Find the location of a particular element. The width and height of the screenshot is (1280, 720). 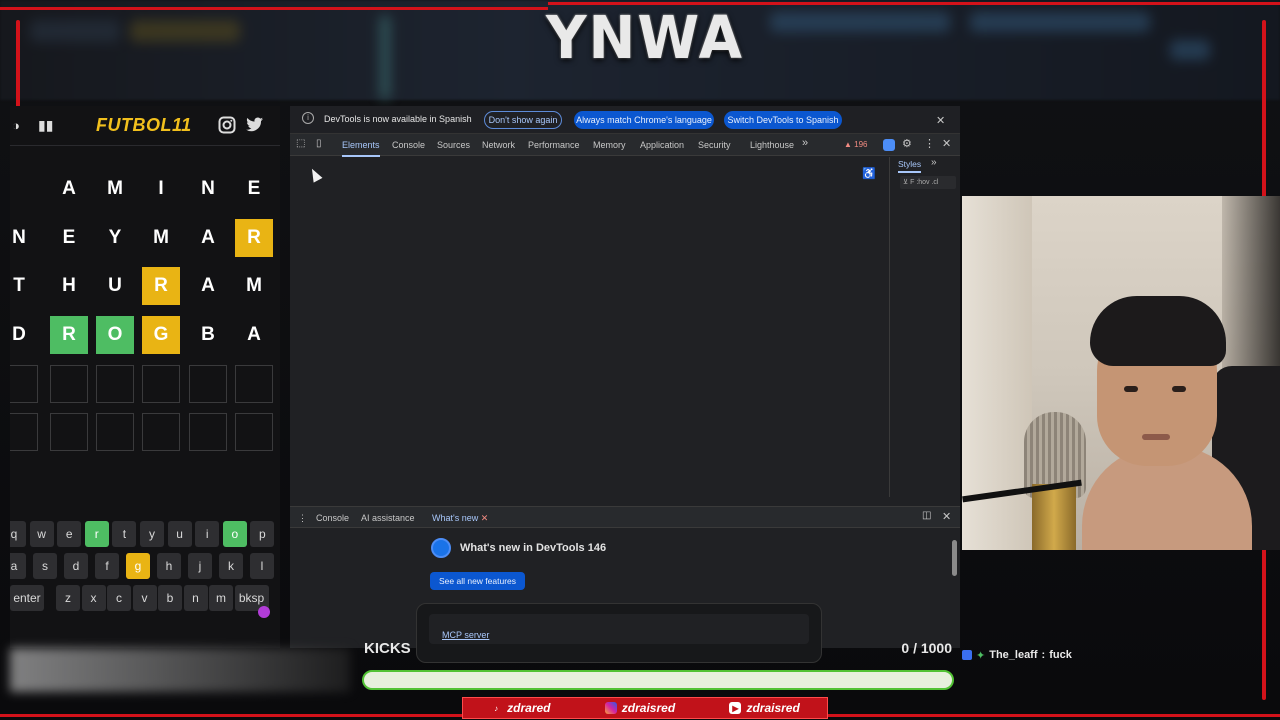

key-r: r is located at coordinates (96, 534).